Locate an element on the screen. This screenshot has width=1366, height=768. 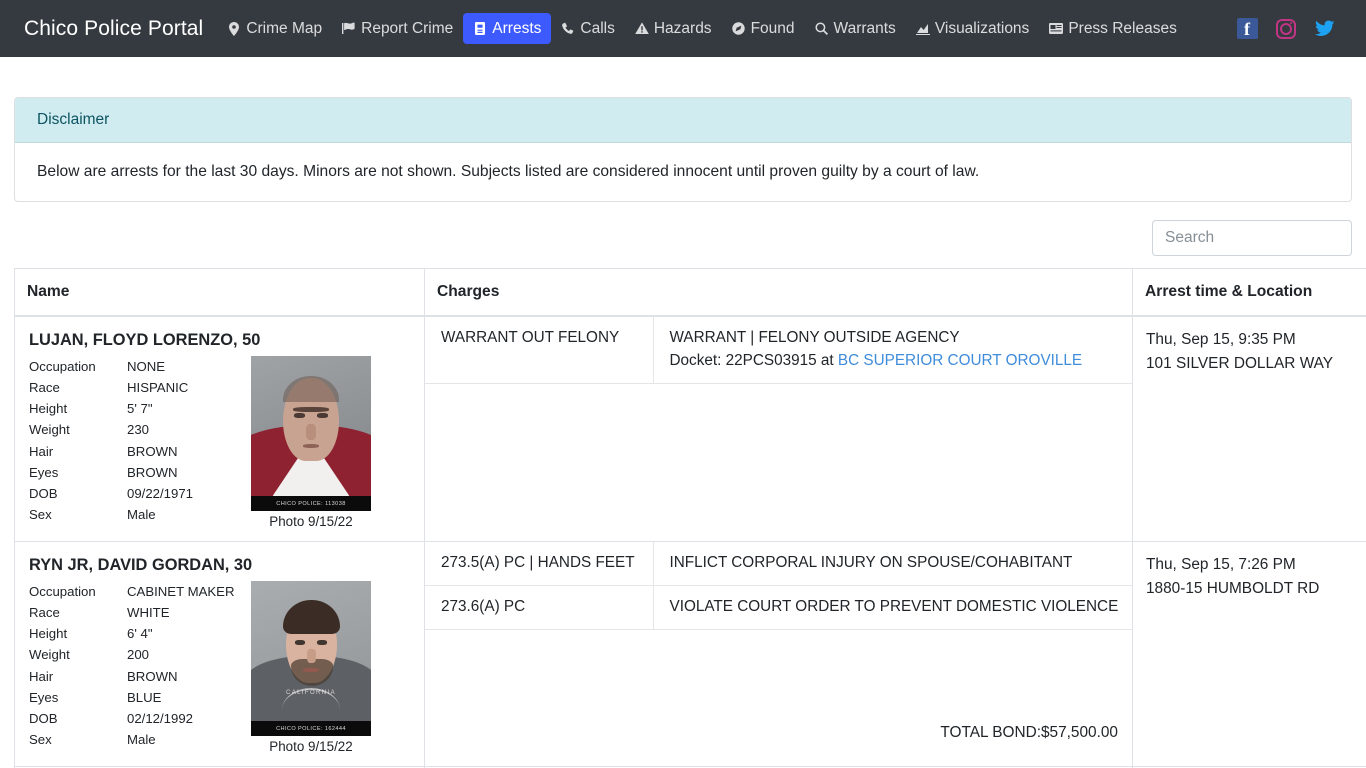
attribute-row-occupation: Occupation NONE is located at coordinates (137, 366).